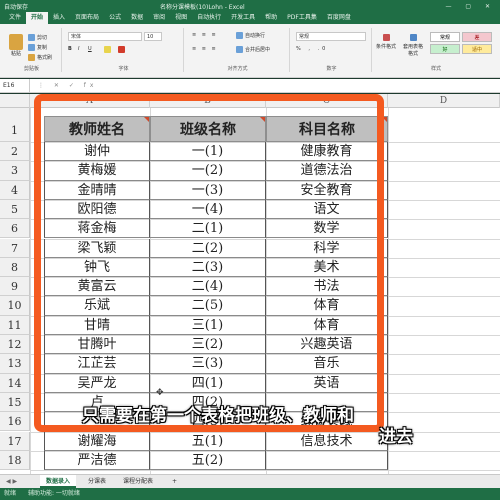 The image size is (500, 500). I want to click on row-header-16: 16, so click(15, 422).